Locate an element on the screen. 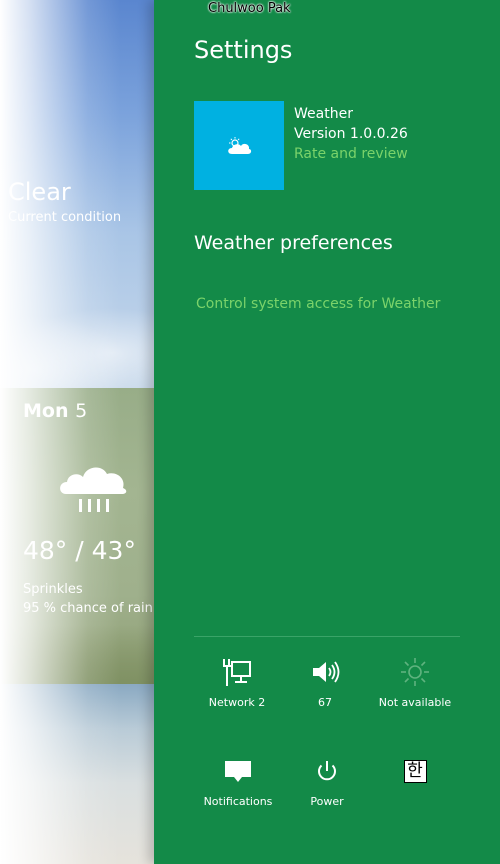 This screenshot has width=500, height=864. current-condition: Clear is located at coordinates (39, 192).